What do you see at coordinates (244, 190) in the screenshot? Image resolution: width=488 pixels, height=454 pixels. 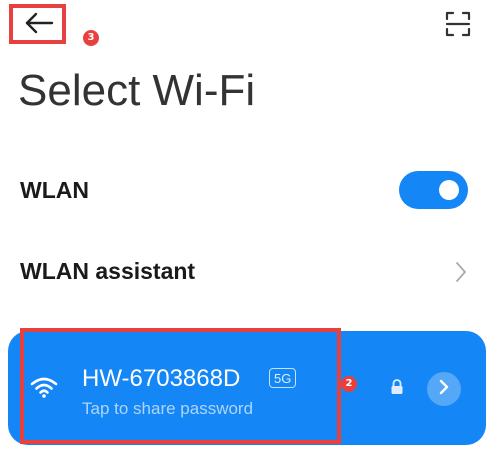 I see `wlan-row: WLAN` at bounding box center [244, 190].